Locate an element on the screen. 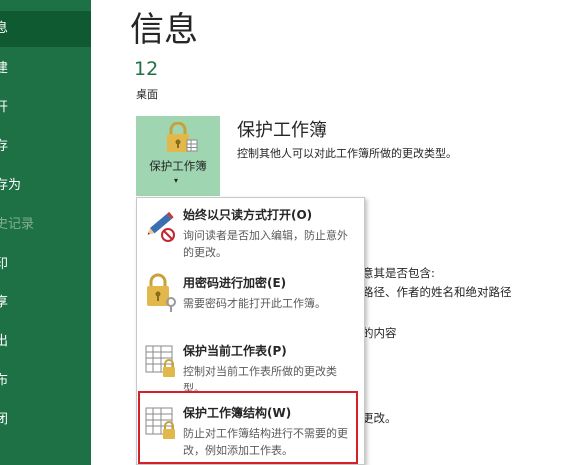 Image resolution: width=585 pixels, height=465 pixels. nav-item-new: 建 is located at coordinates (45, 69).